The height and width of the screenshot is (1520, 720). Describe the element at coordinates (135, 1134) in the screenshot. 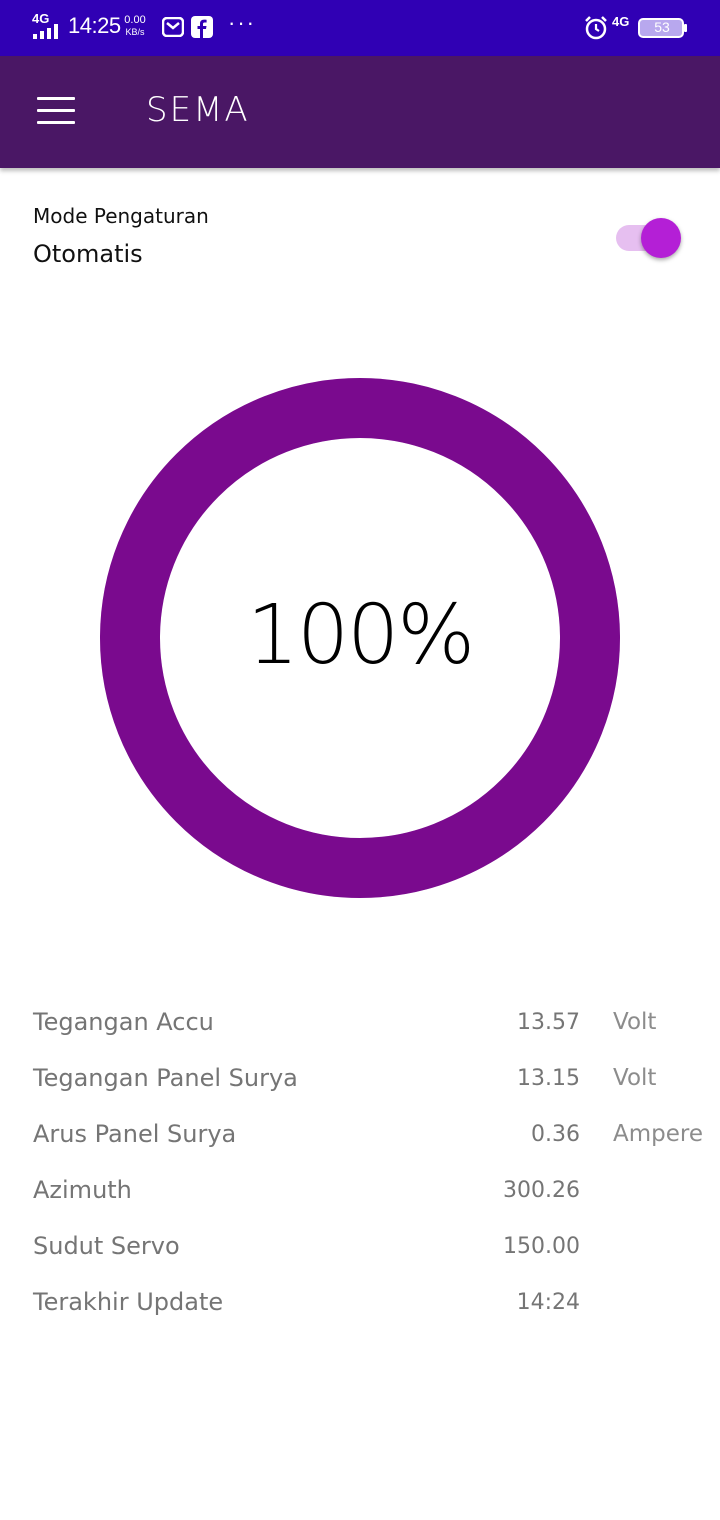

I see `reading-label: Arus Panel Surya` at that location.